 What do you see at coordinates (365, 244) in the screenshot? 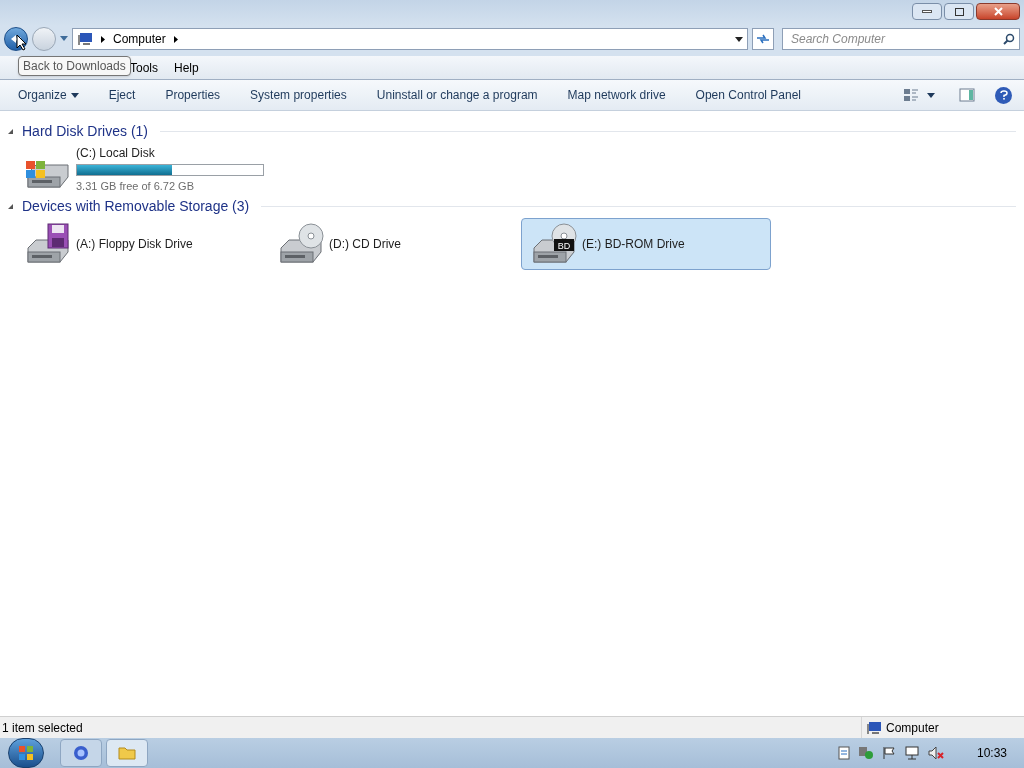
I see `drive-name: (D:) CD Drive` at bounding box center [365, 244].